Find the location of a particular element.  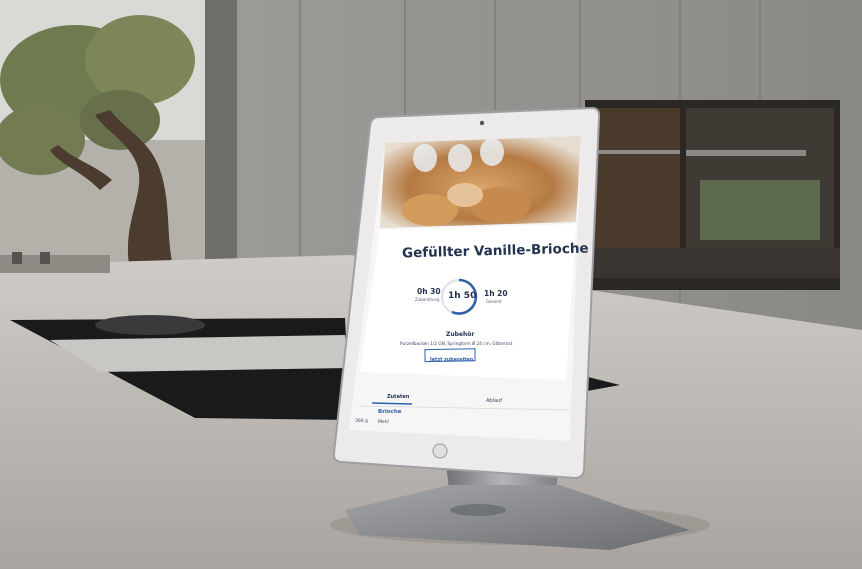

built-in-ovens is located at coordinates (712, 195).